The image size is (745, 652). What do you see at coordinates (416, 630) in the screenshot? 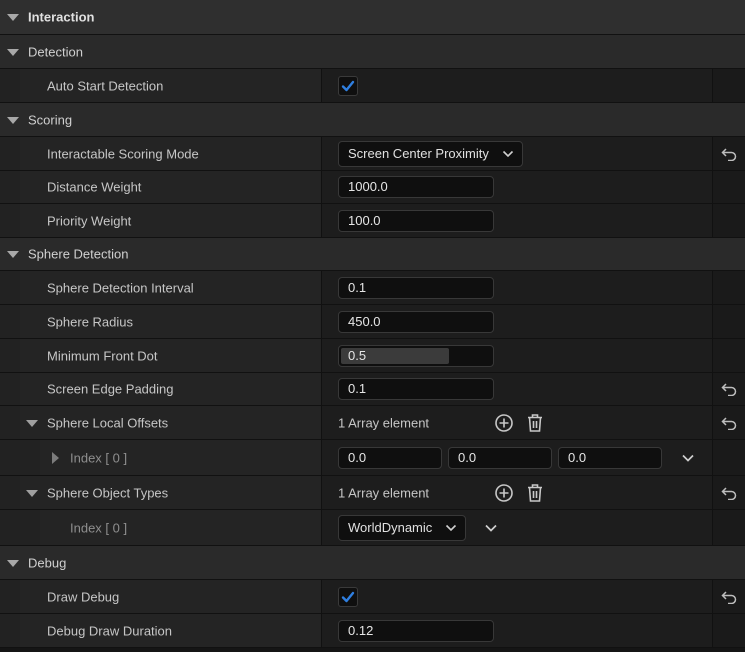
I see `debug-draw-duration-field: 0.12` at bounding box center [416, 630].